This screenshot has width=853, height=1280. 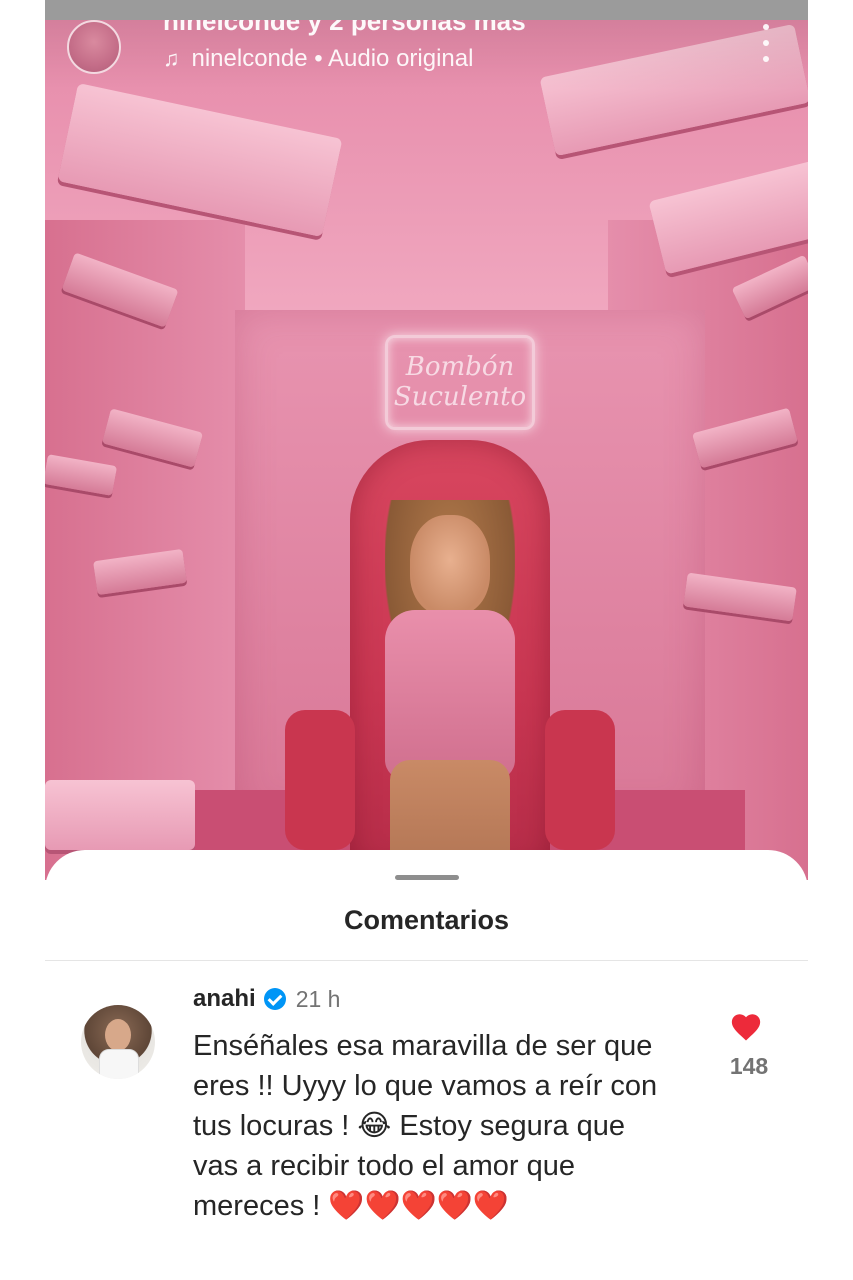 I want to click on like-count: 148, so click(x=749, y=1066).